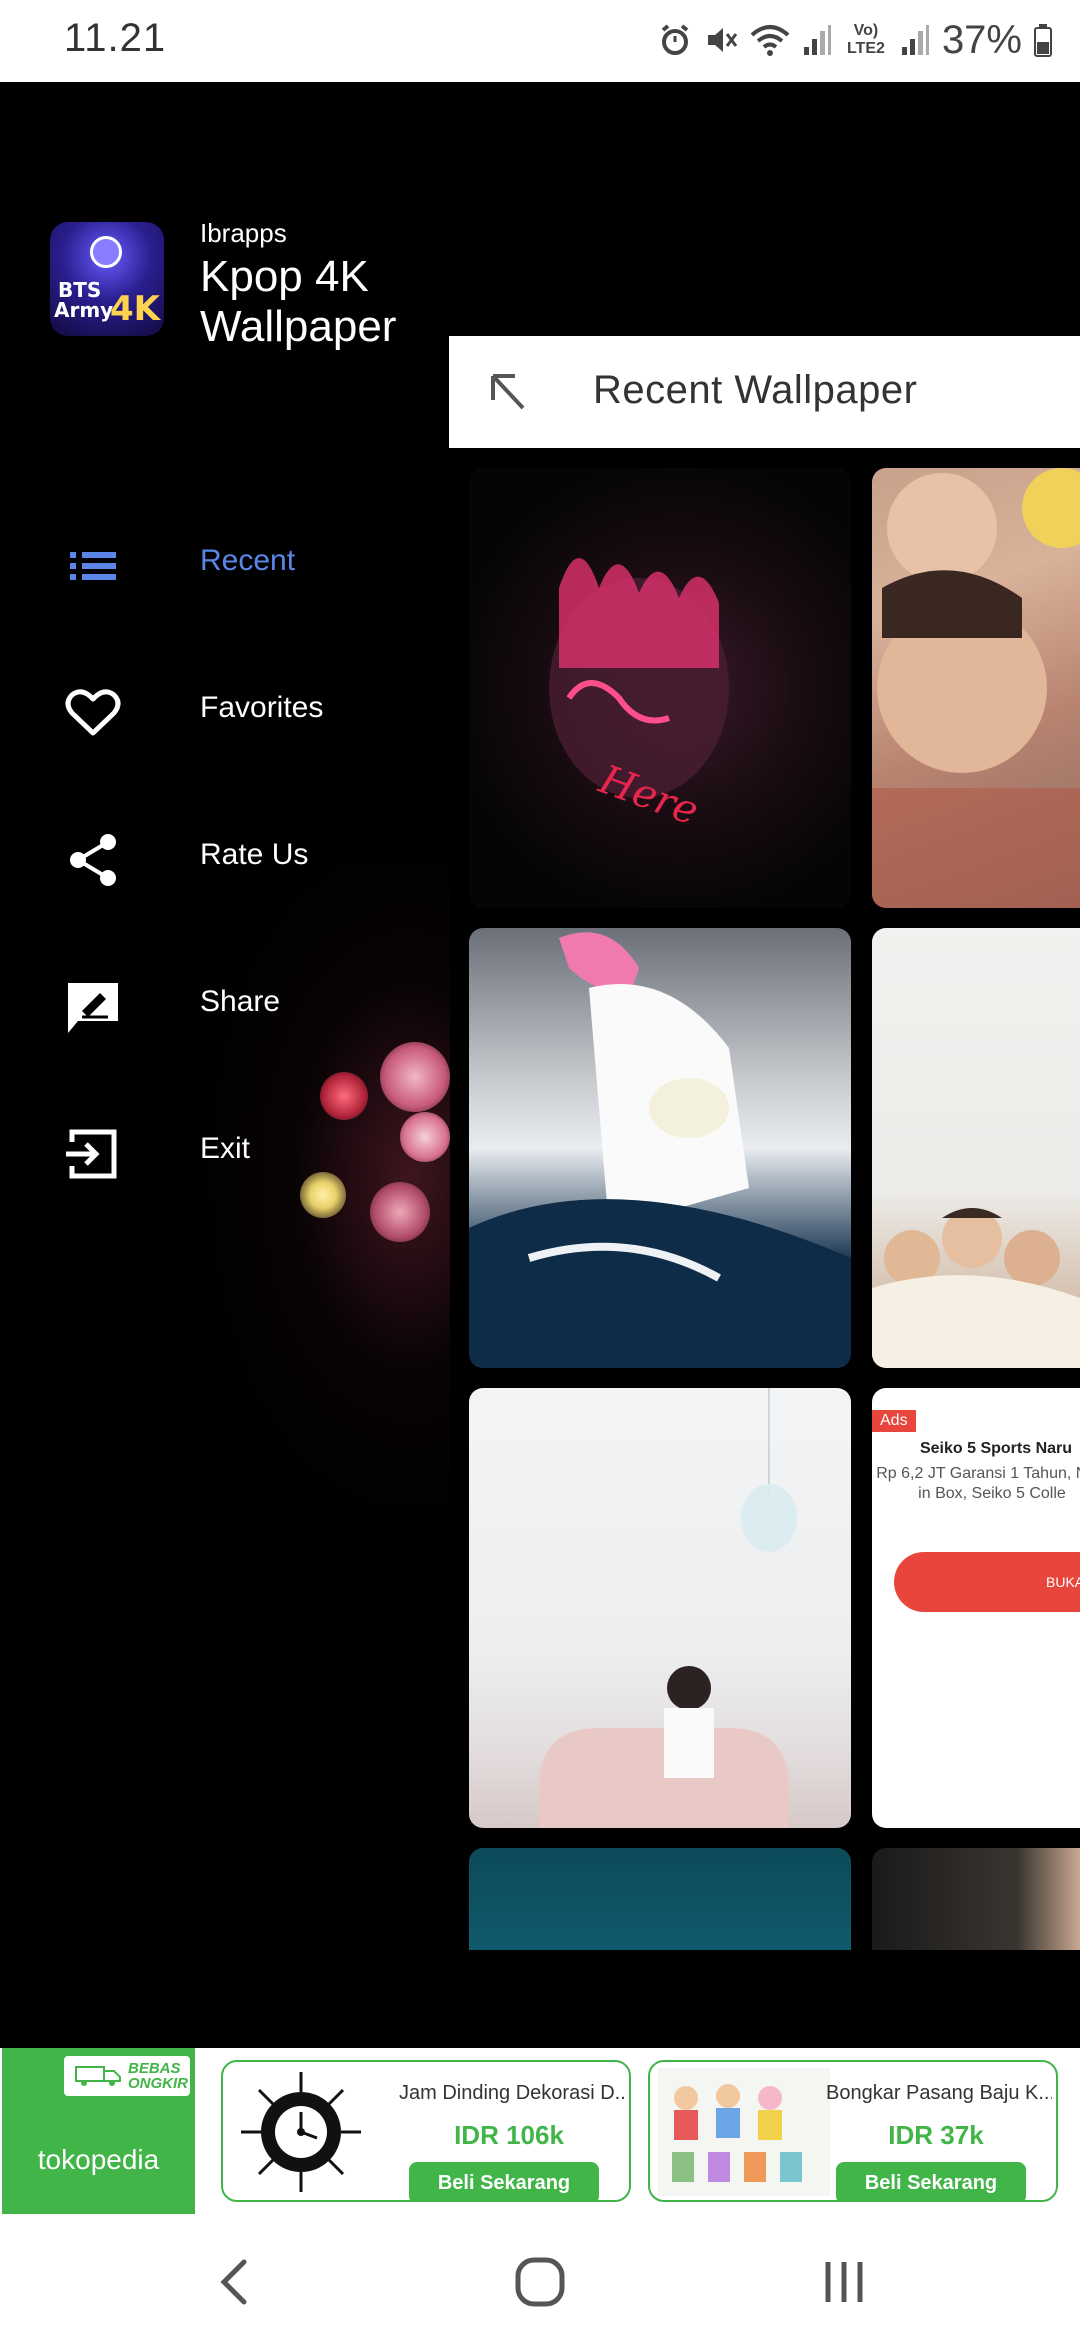  I want to click on main-header: Recent Wallpaper, so click(764, 392).